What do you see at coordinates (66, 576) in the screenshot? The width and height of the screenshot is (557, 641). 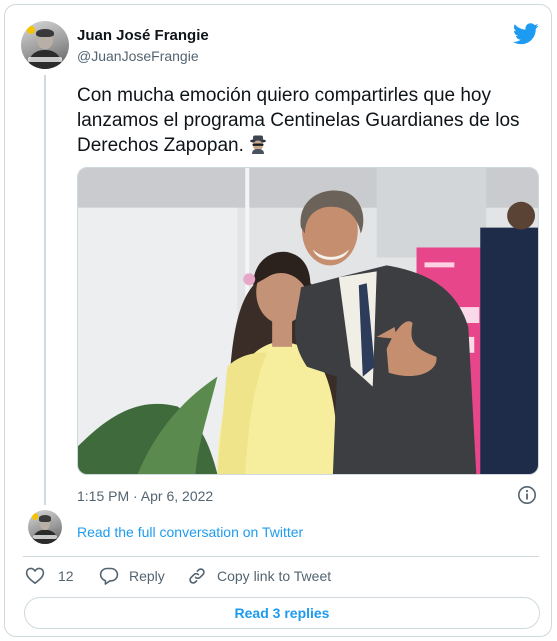 I see `like-count: 12` at bounding box center [66, 576].